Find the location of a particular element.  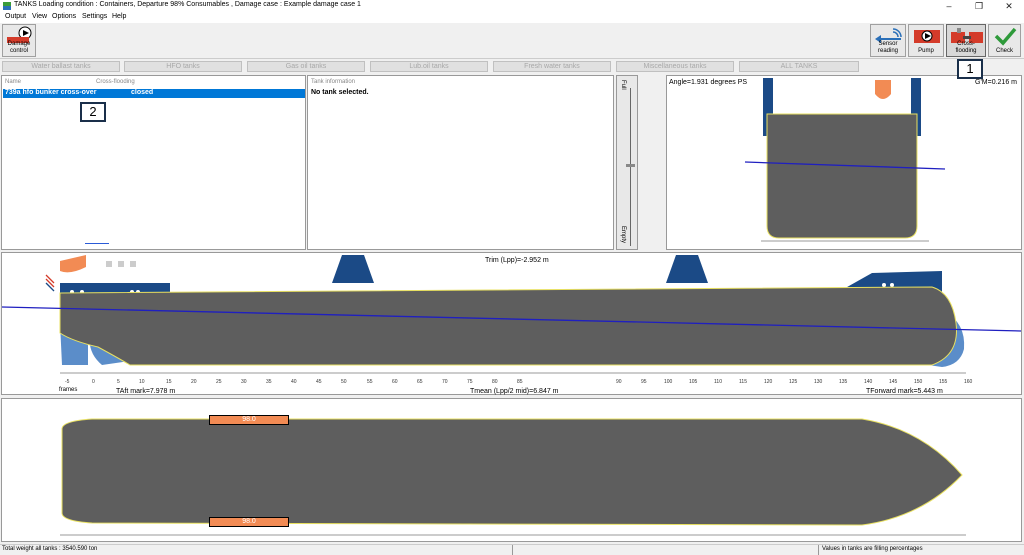

tforward-mark: TForward mark=5.443 m is located at coordinates (904, 391).